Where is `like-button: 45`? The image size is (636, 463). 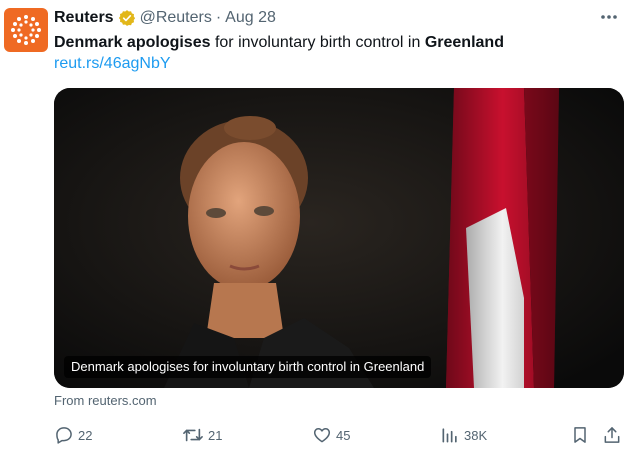 like-button: 45 is located at coordinates (331, 435).